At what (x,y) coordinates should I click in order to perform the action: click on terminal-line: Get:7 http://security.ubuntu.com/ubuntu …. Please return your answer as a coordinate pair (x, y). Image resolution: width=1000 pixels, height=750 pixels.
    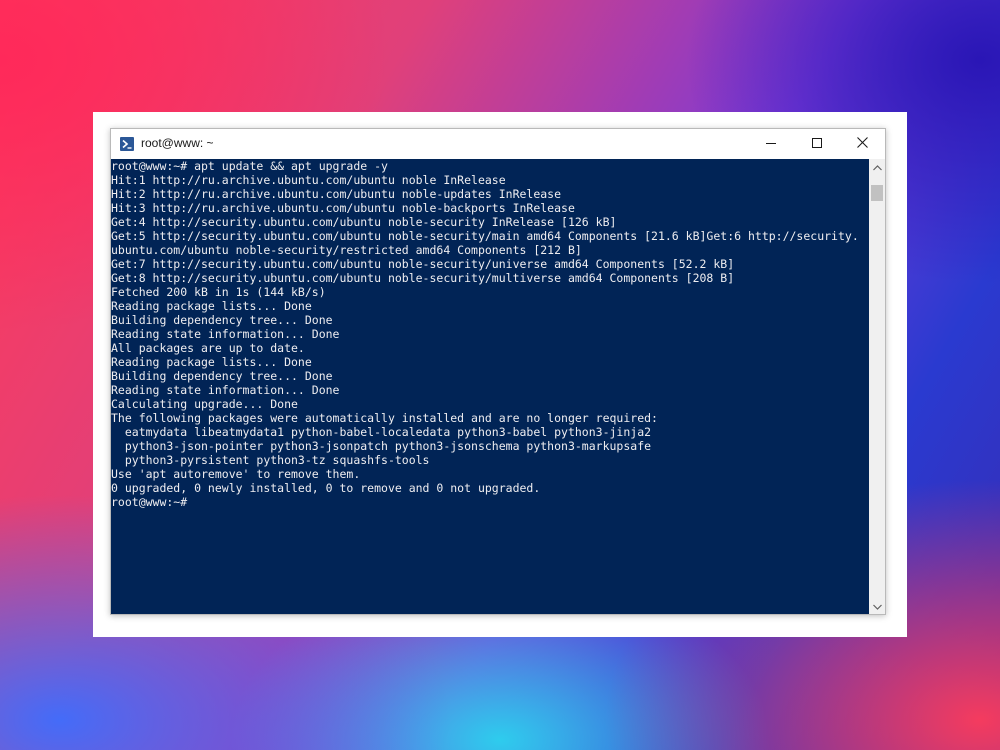
    Looking at the image, I should click on (423, 264).